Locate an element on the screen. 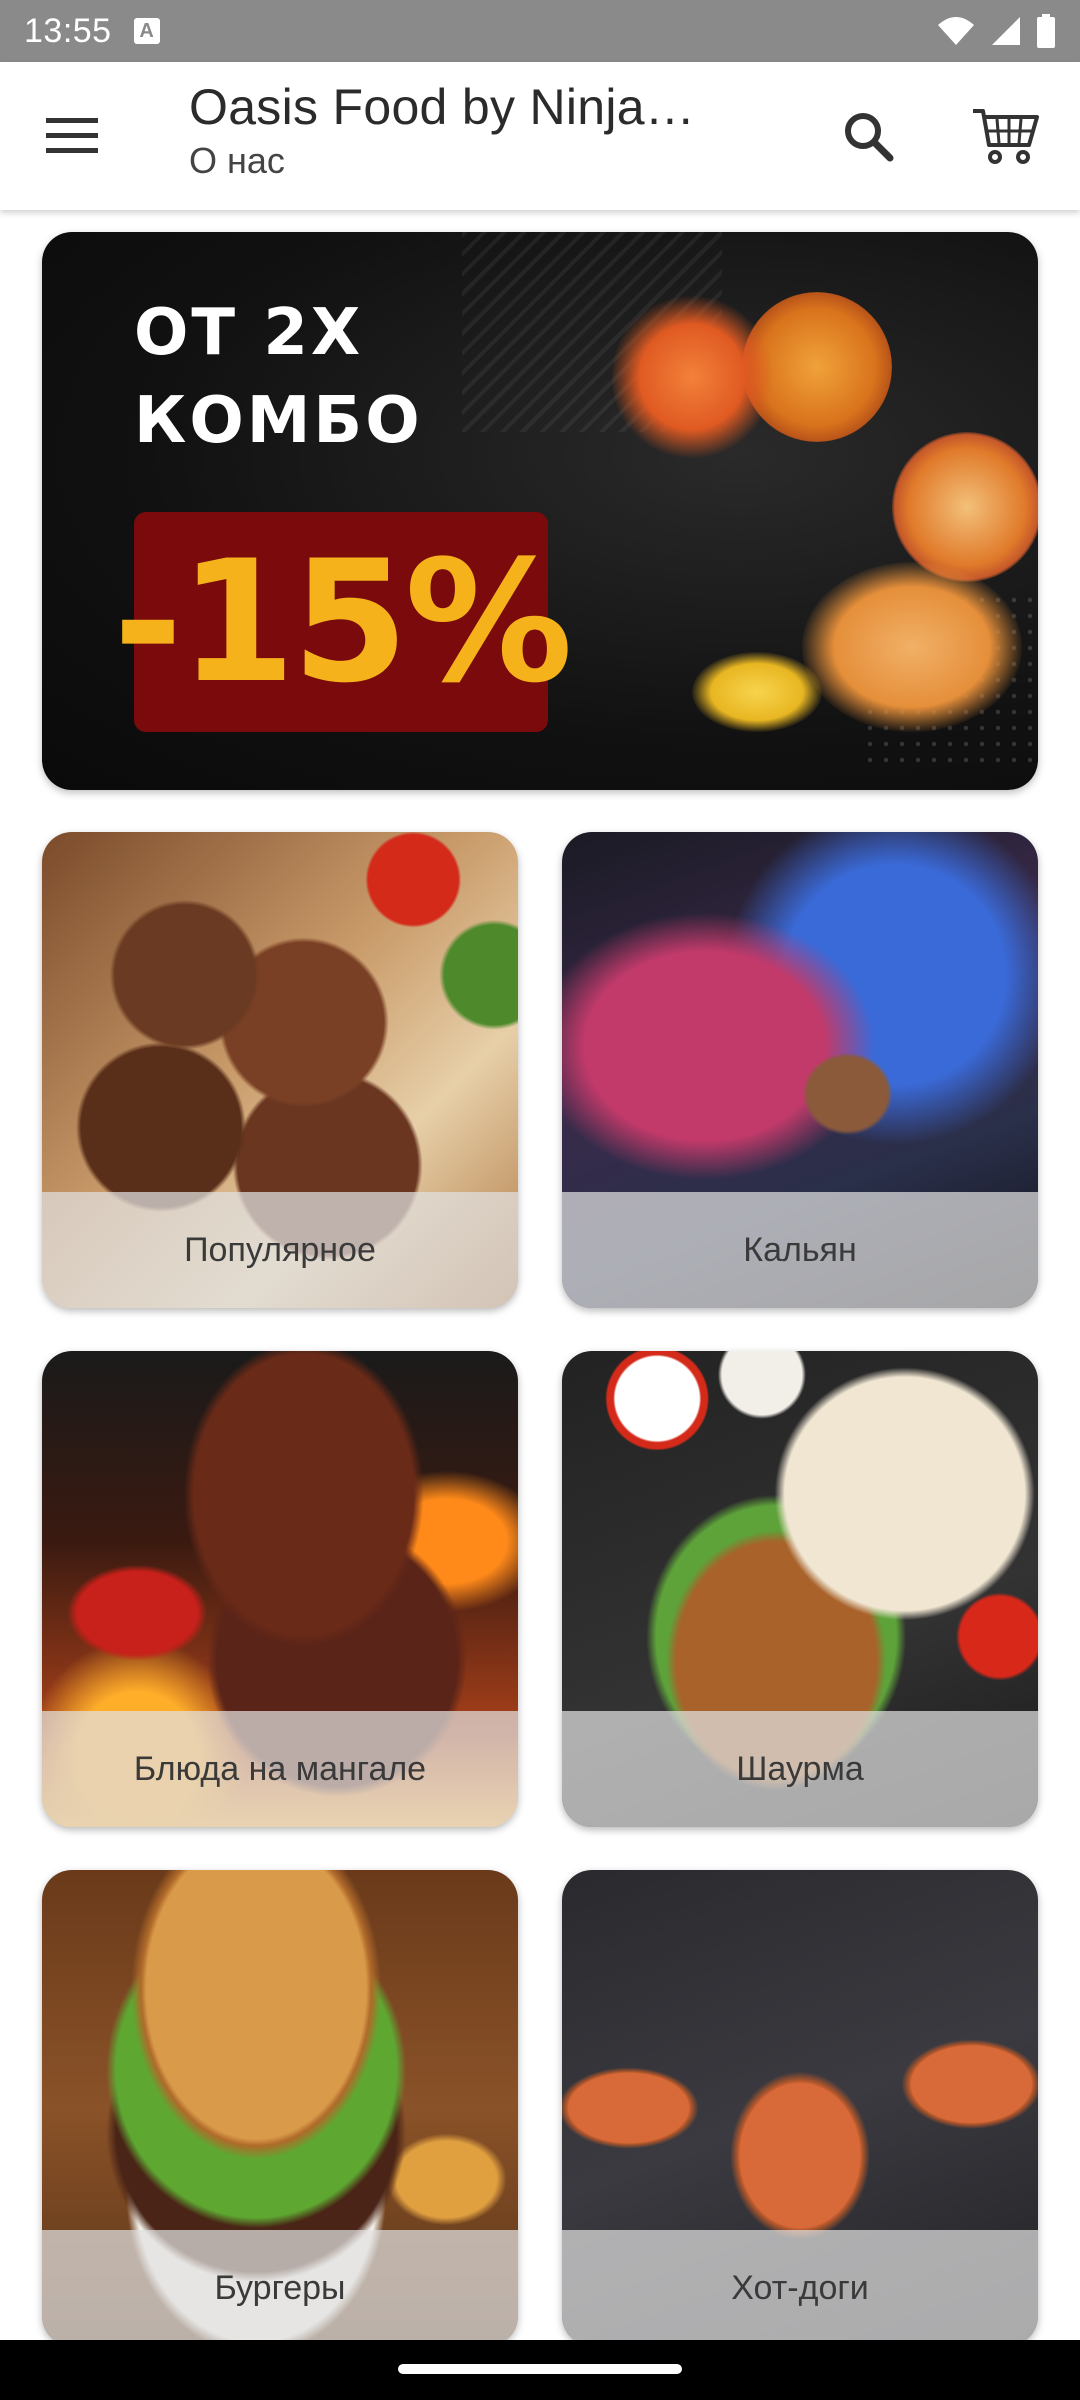 Image resolution: width=1080 pixels, height=2400 pixels. menu-button is located at coordinates (72, 136).